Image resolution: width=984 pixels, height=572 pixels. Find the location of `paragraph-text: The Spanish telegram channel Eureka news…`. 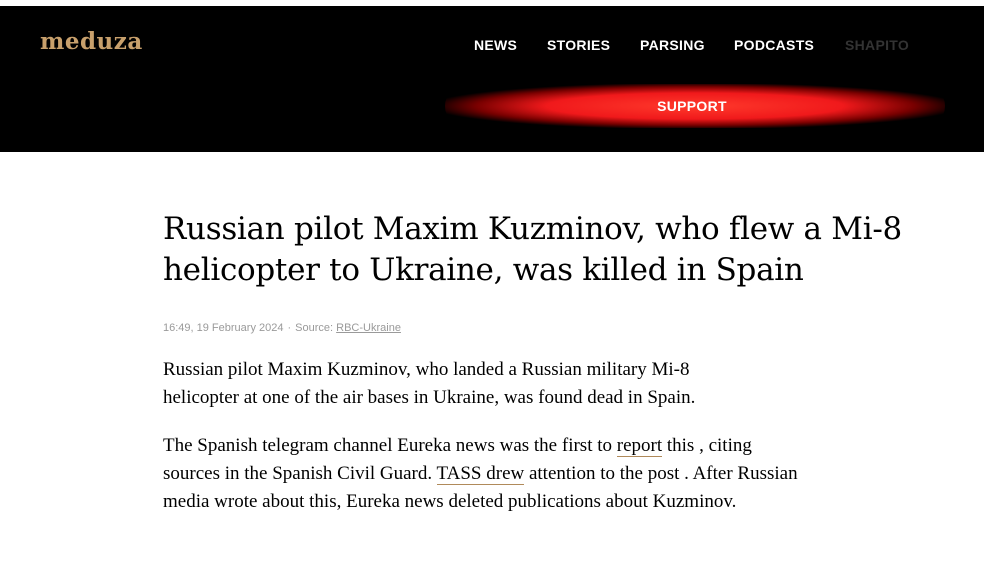

paragraph-text: The Spanish telegram channel Eureka news… is located at coordinates (390, 445).